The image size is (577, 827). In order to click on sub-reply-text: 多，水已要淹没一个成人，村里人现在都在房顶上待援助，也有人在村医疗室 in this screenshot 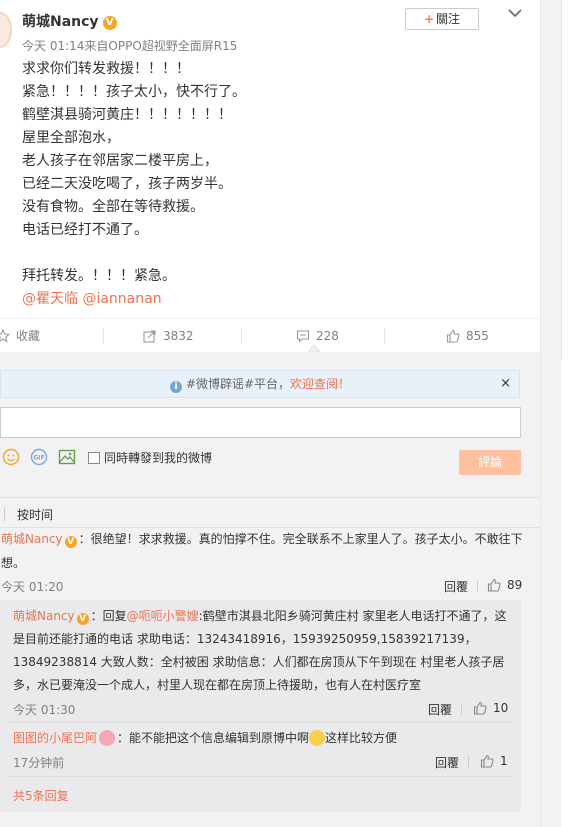, I will do `click(217, 685)`.